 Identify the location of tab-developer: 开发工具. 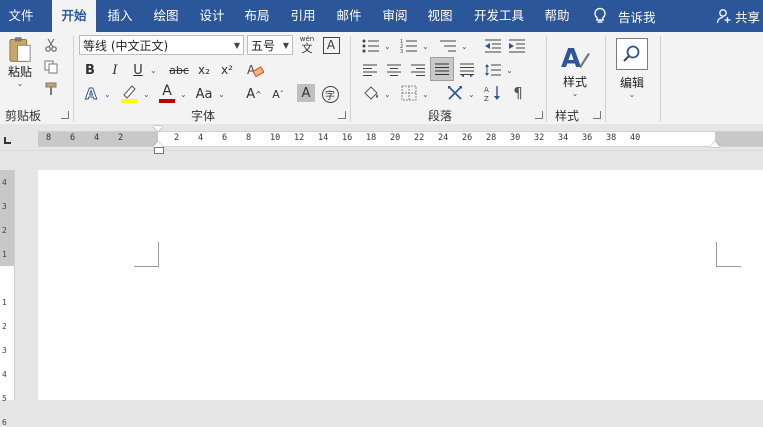
(499, 16).